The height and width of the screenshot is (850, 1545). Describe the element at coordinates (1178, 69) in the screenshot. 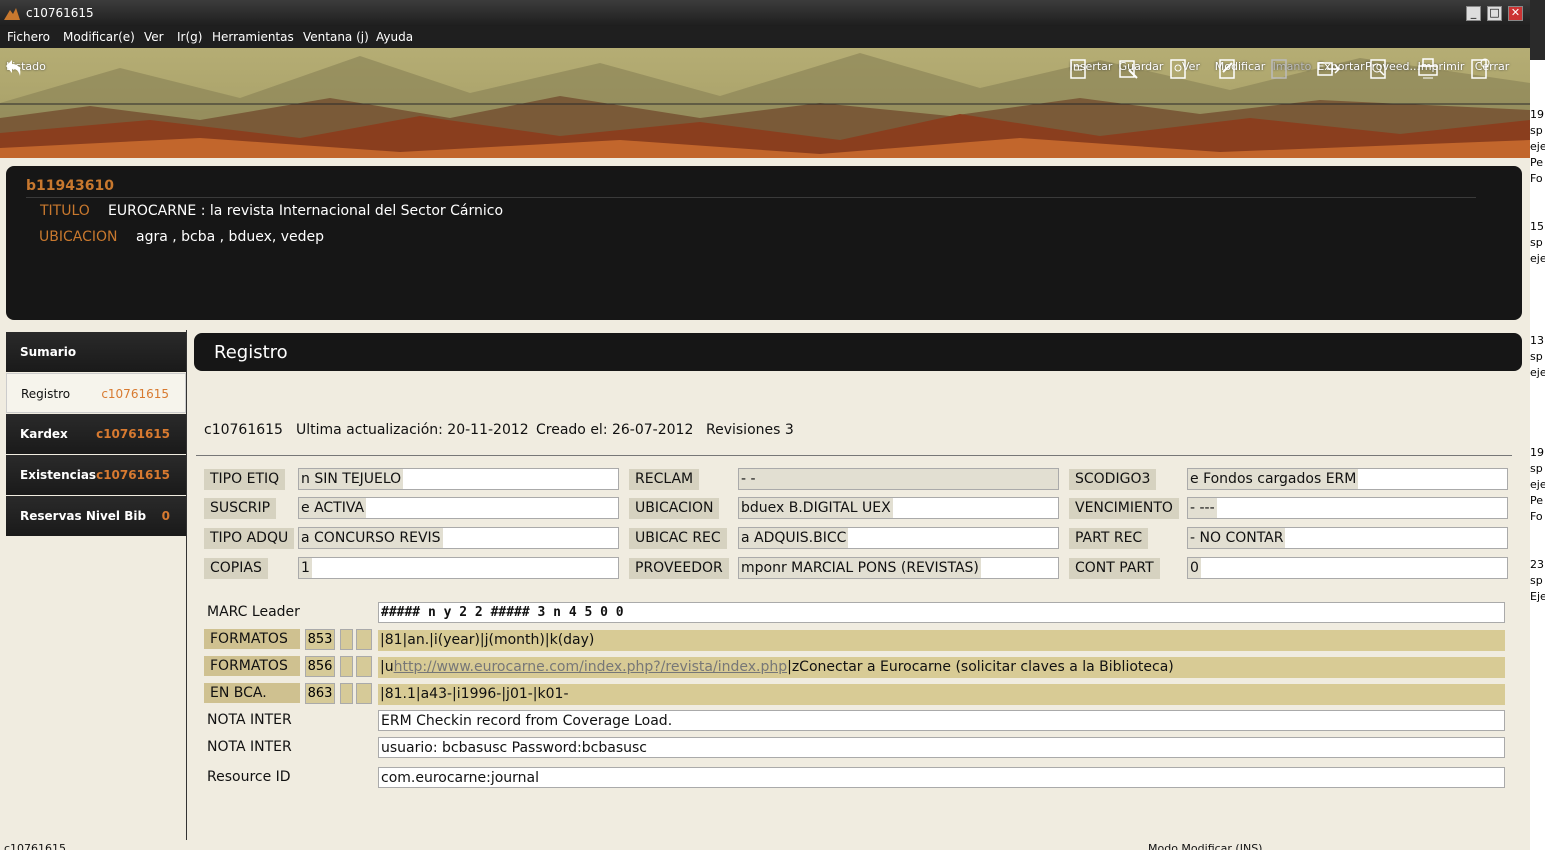

I see `view-icon` at that location.